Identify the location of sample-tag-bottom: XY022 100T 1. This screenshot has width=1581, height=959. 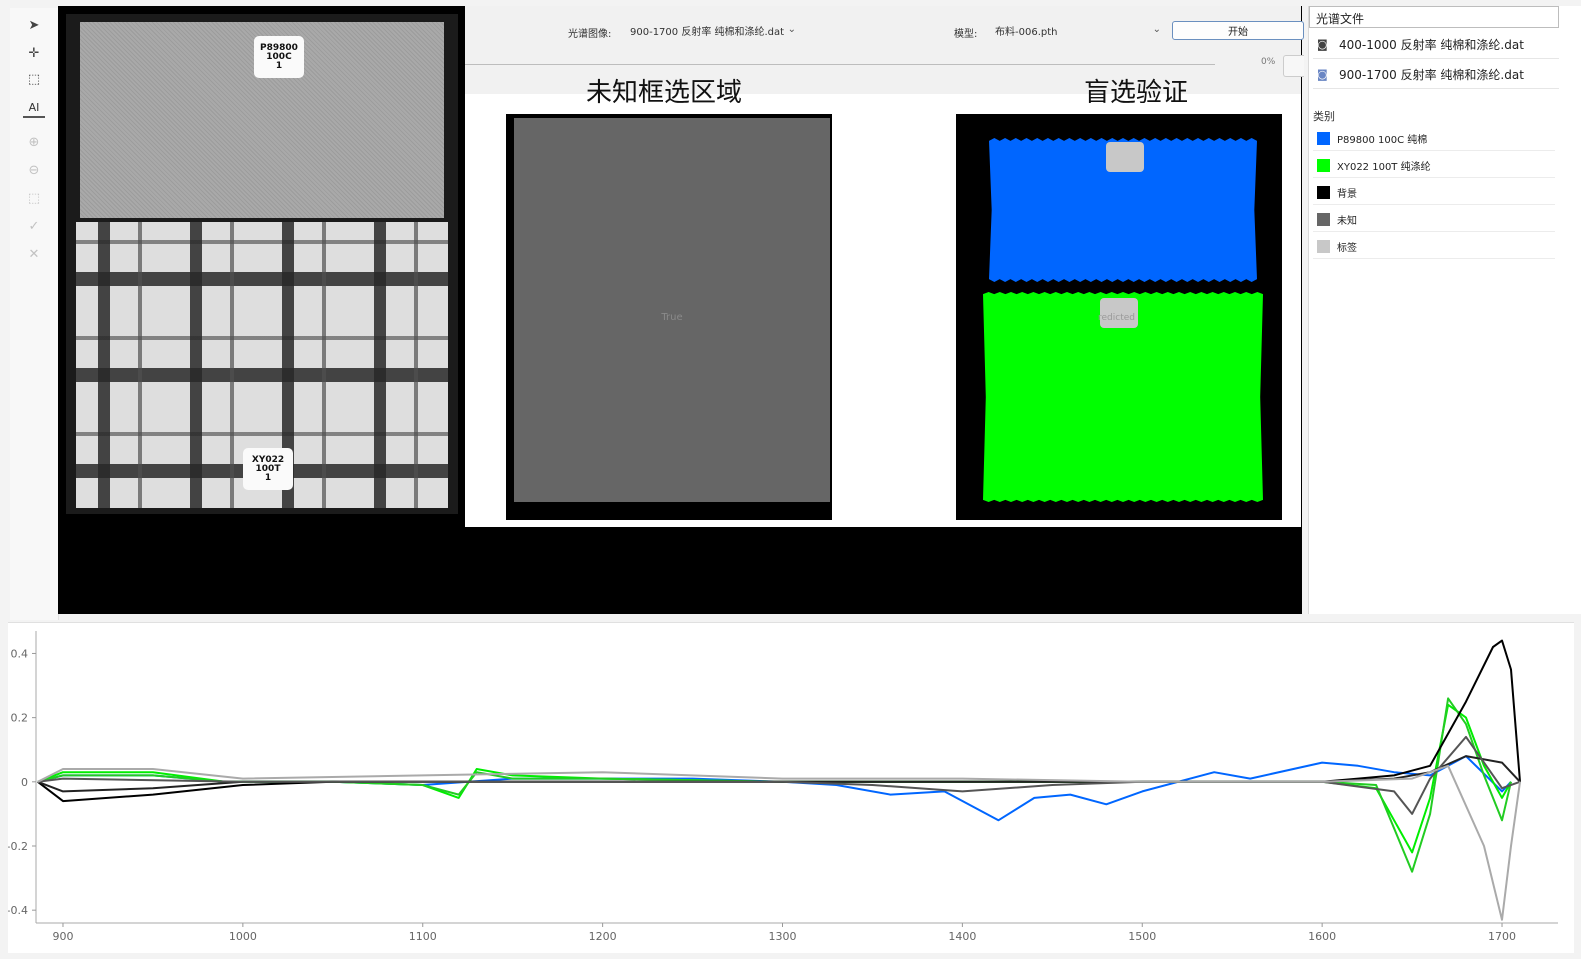
(268, 469).